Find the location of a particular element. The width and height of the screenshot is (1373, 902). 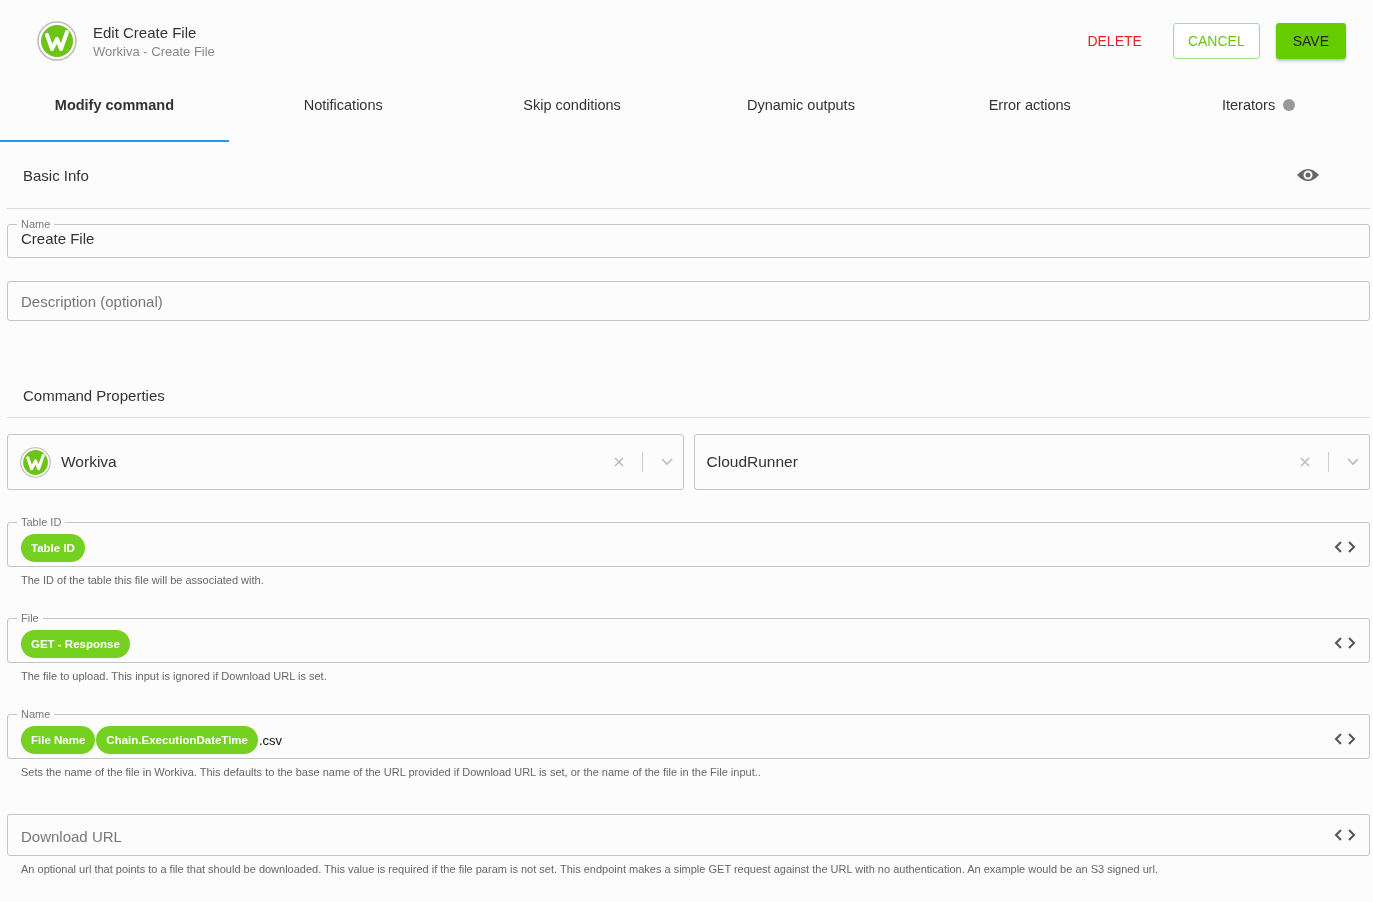

help-text: The ID of the table this file will be associated with. is located at coordinates (142, 579).